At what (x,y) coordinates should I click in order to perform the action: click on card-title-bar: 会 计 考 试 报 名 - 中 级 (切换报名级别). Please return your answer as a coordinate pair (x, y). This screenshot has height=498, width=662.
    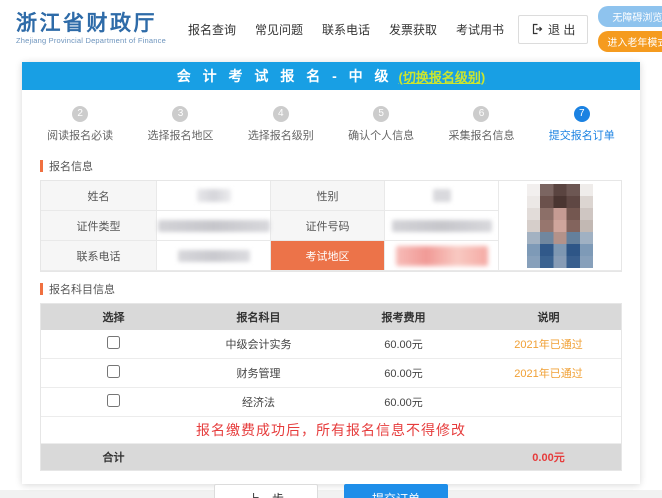
    Looking at the image, I should click on (331, 76).